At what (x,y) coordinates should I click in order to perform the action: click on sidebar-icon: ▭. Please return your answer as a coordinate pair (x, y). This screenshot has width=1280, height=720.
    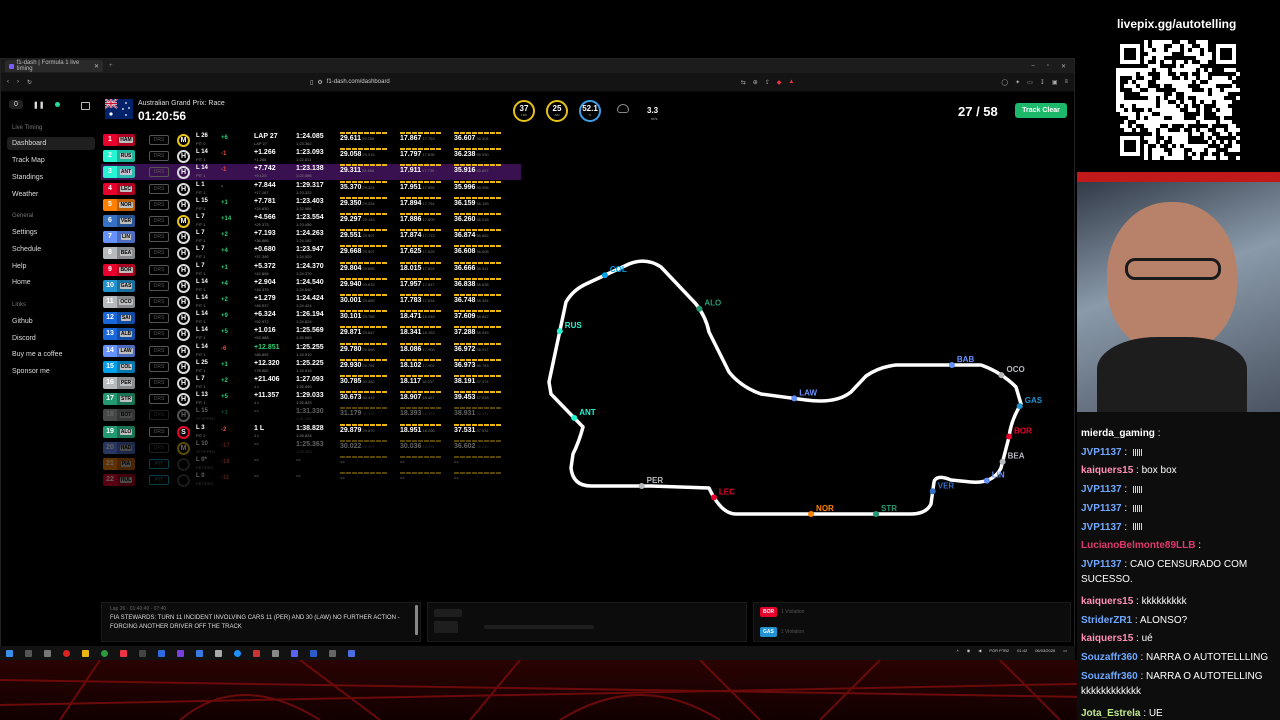
    Looking at the image, I should click on (1030, 82).